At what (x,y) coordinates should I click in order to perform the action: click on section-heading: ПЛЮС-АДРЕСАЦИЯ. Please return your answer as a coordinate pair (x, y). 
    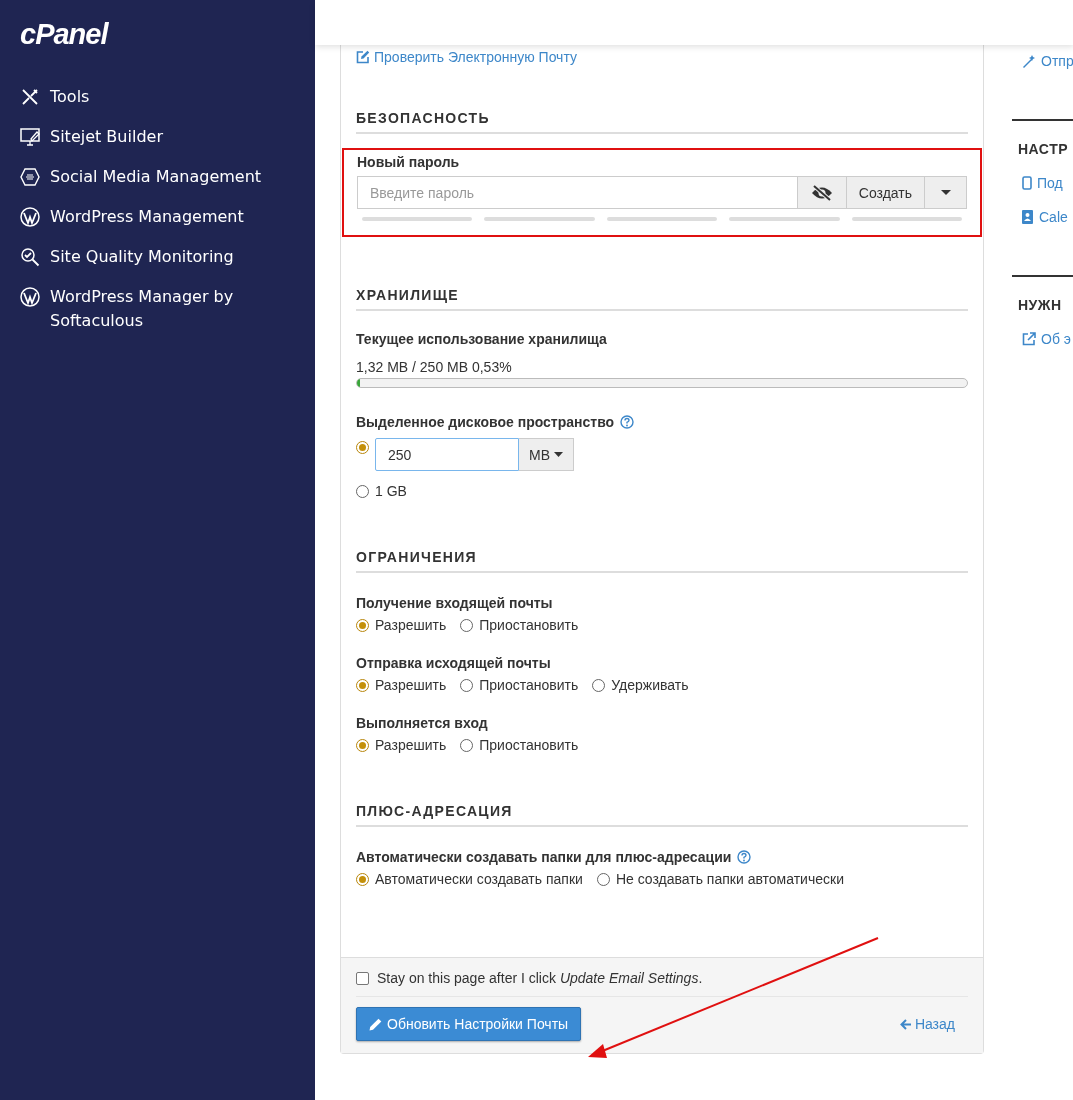
    Looking at the image, I should click on (662, 815).